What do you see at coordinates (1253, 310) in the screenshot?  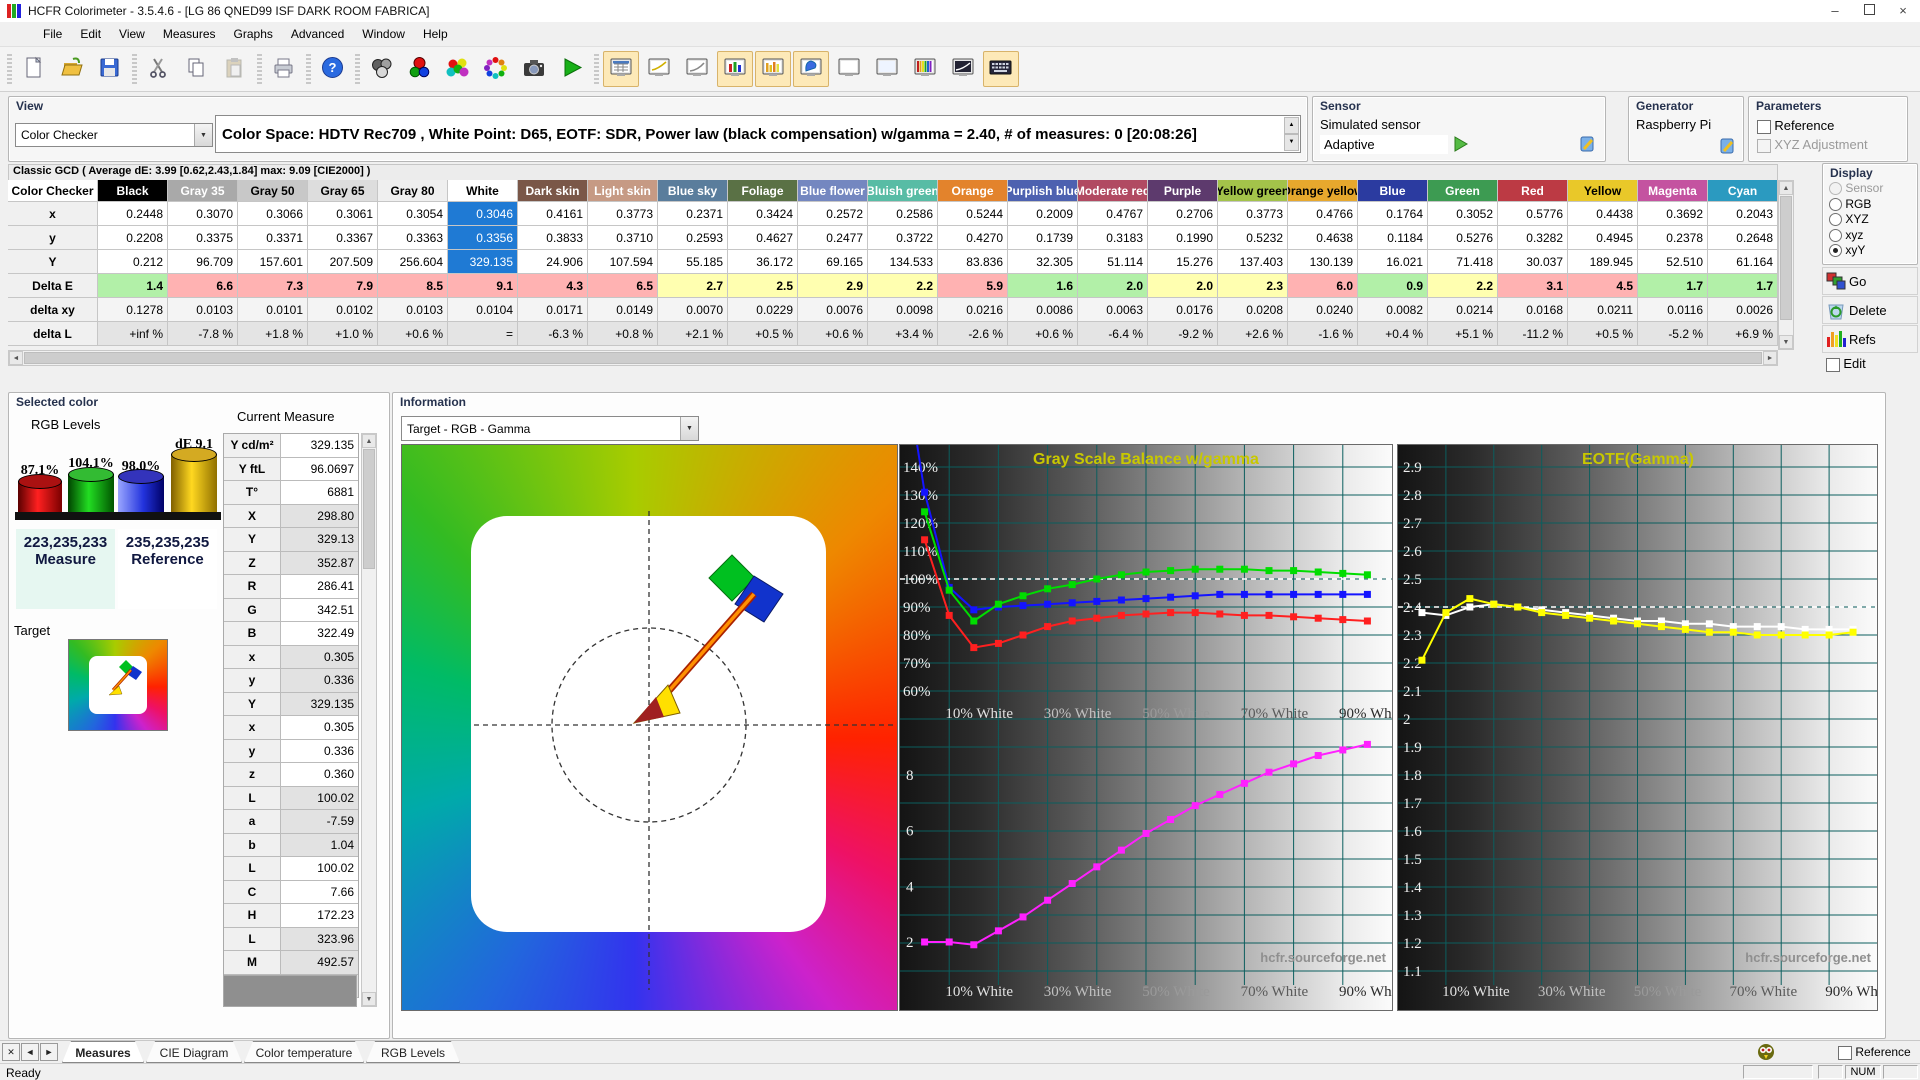 I see `cell-delta-xy: 0.0208` at bounding box center [1253, 310].